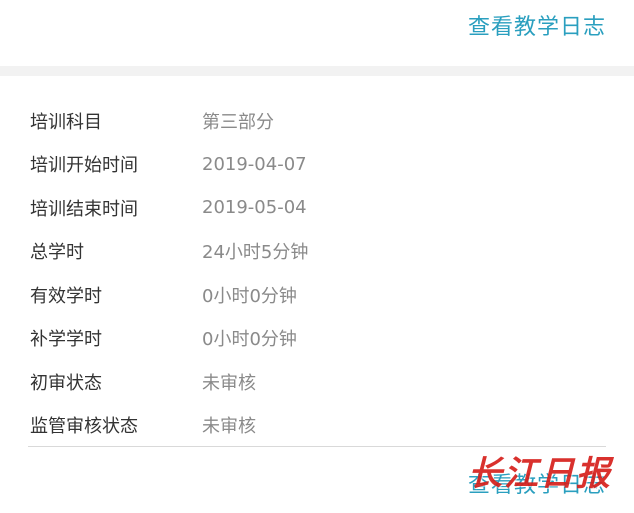 This screenshot has height=513, width=634. I want to click on info-row-makeup-hours: 补学学时 0小时0分钟, so click(320, 339).